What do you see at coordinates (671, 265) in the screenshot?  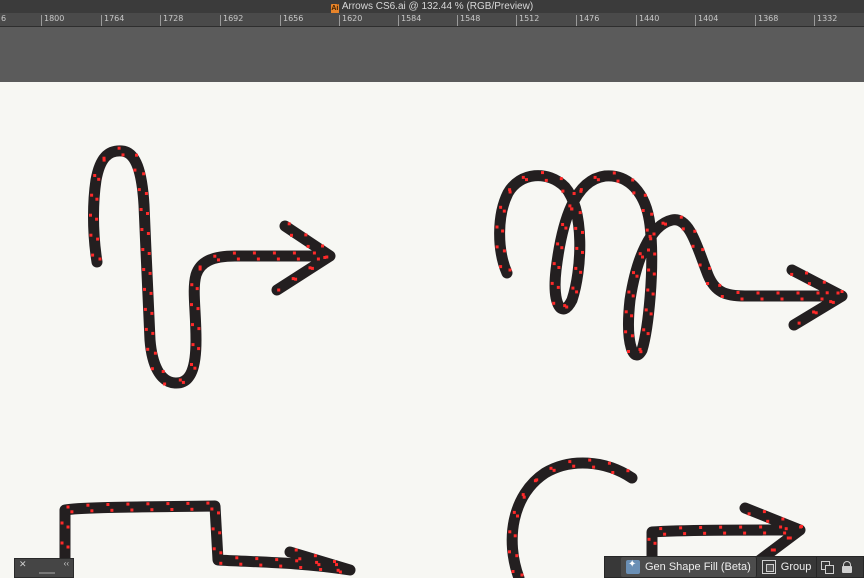 I see `arrow-loops` at bounding box center [671, 265].